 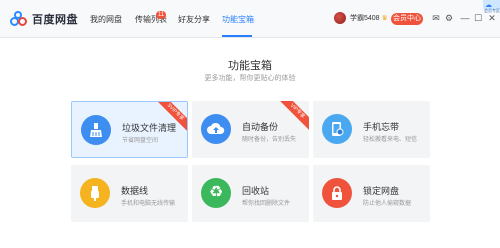 What do you see at coordinates (260, 127) in the screenshot?
I see `card-title: 自动备份` at bounding box center [260, 127].